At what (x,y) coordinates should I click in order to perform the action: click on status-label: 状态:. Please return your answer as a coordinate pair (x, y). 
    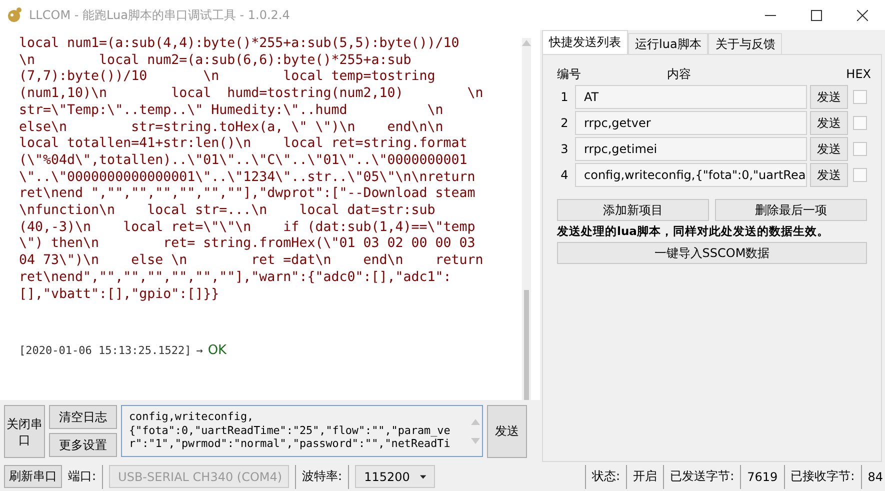
    Looking at the image, I should click on (606, 476).